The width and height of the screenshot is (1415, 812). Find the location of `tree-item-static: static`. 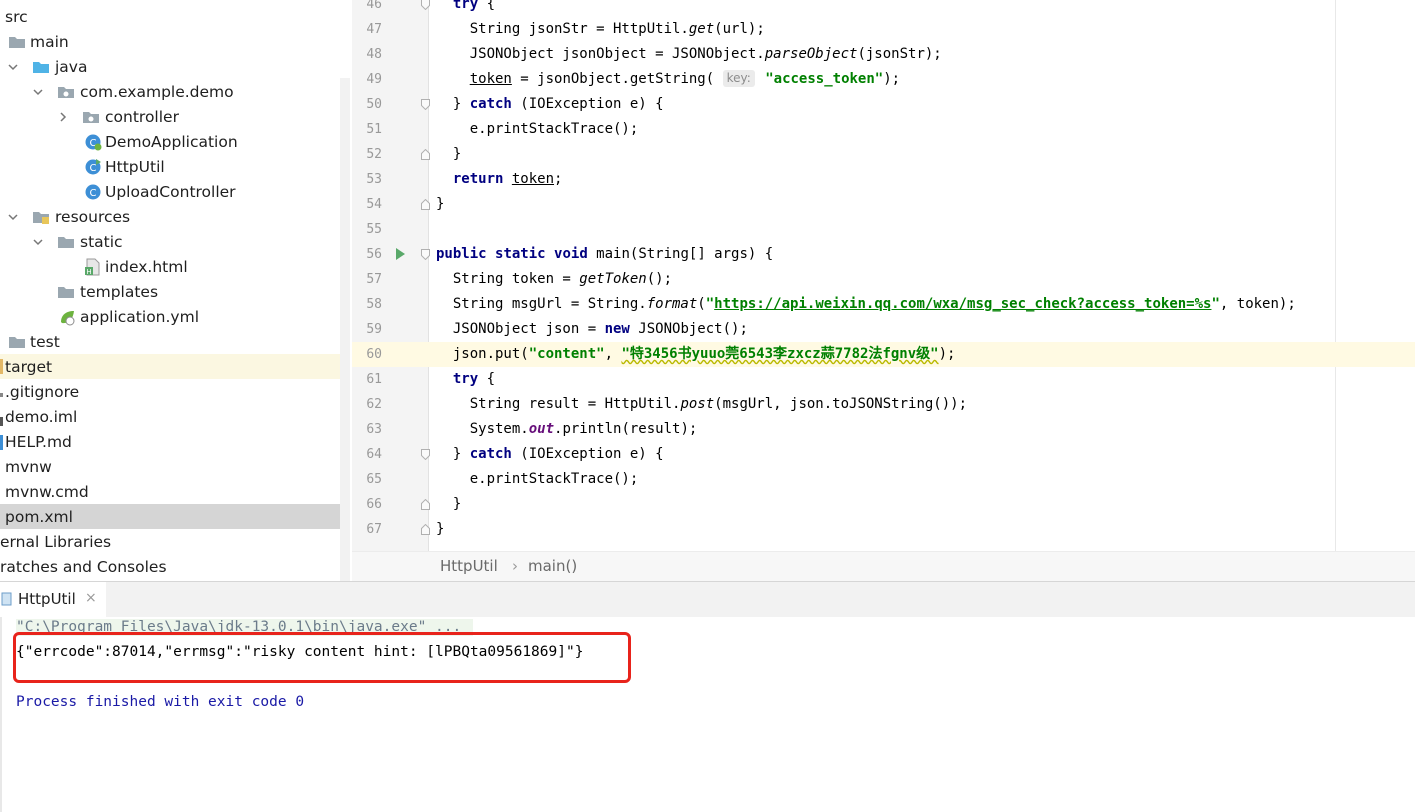

tree-item-static: static is located at coordinates (175, 241).